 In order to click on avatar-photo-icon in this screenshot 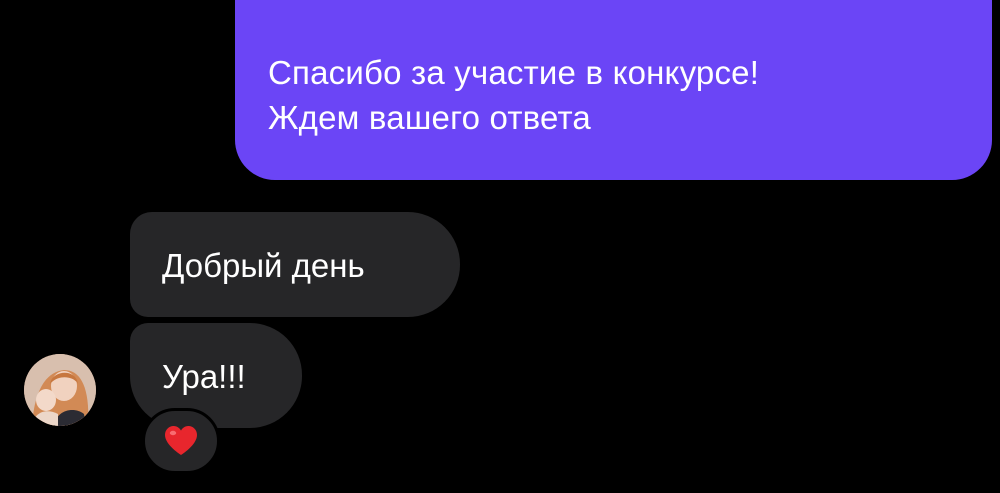, I will do `click(60, 390)`.